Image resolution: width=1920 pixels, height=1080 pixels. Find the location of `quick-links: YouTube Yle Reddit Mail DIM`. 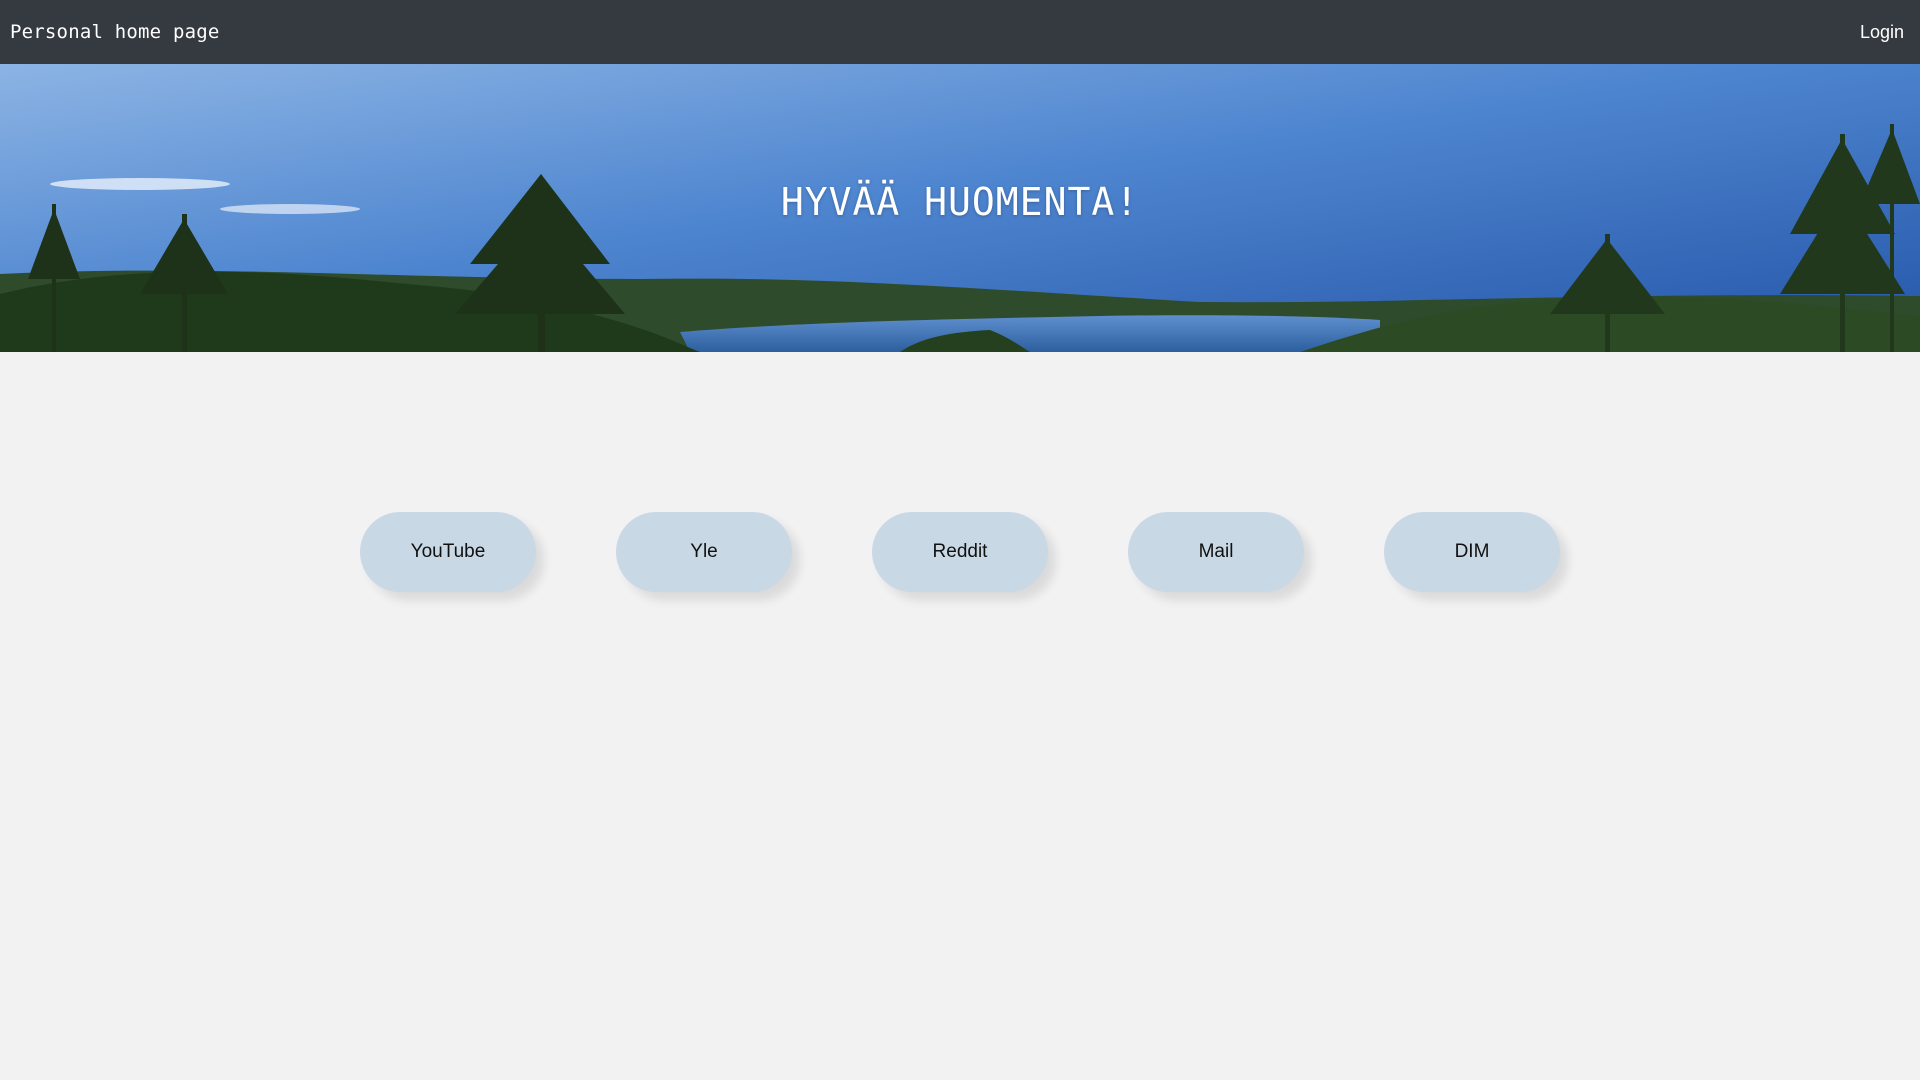

quick-links: YouTube Yle Reddit Mail DIM is located at coordinates (960, 552).